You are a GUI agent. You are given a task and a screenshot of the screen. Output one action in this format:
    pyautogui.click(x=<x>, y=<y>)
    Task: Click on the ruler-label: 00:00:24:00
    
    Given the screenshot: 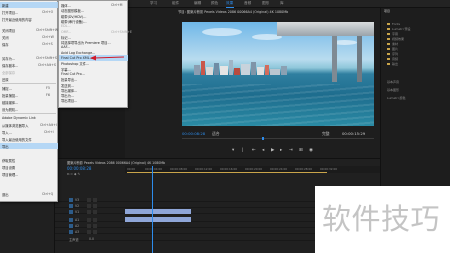 What is the action you would take?
    pyautogui.click(x=279, y=169)
    